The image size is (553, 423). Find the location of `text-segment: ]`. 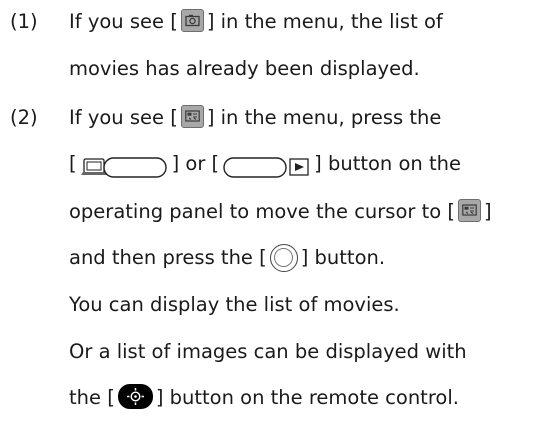

text-segment: ] is located at coordinates (488, 211).